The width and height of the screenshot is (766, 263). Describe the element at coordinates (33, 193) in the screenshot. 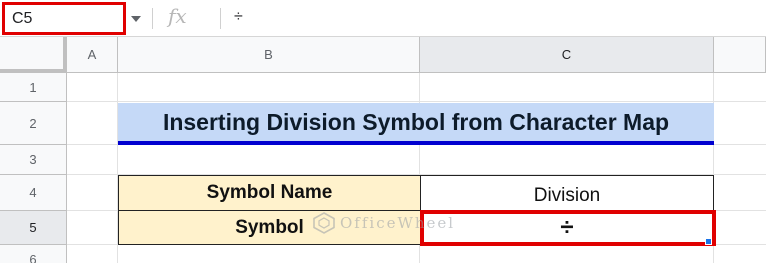

I see `row-header-4: 4` at that location.